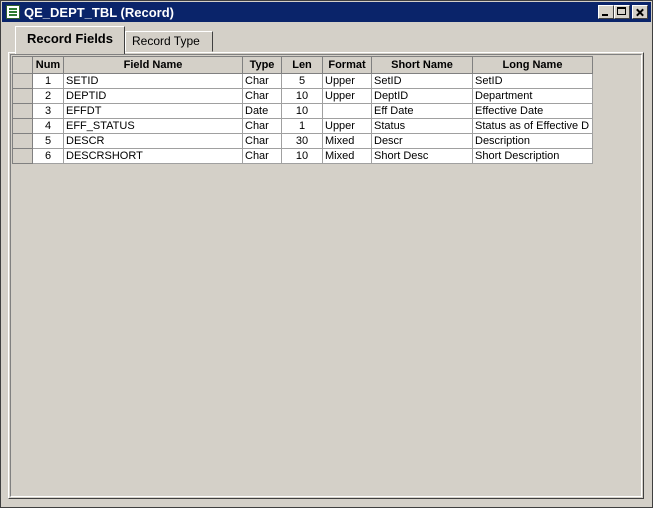 Image resolution: width=653 pixels, height=508 pixels. I want to click on cell-field-name: DESCR, so click(153, 141).